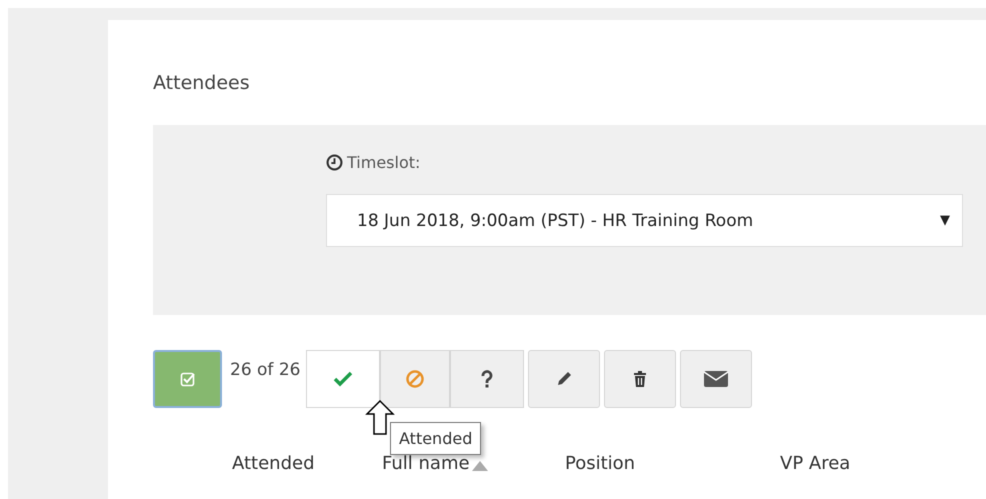 This screenshot has width=986, height=499. I want to click on column-header: Position, so click(600, 463).